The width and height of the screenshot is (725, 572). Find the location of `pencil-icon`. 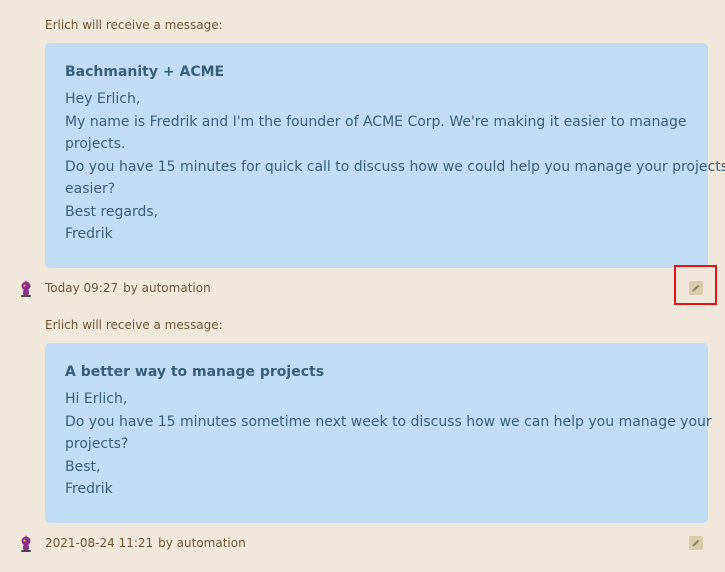

pencil-icon is located at coordinates (696, 543).